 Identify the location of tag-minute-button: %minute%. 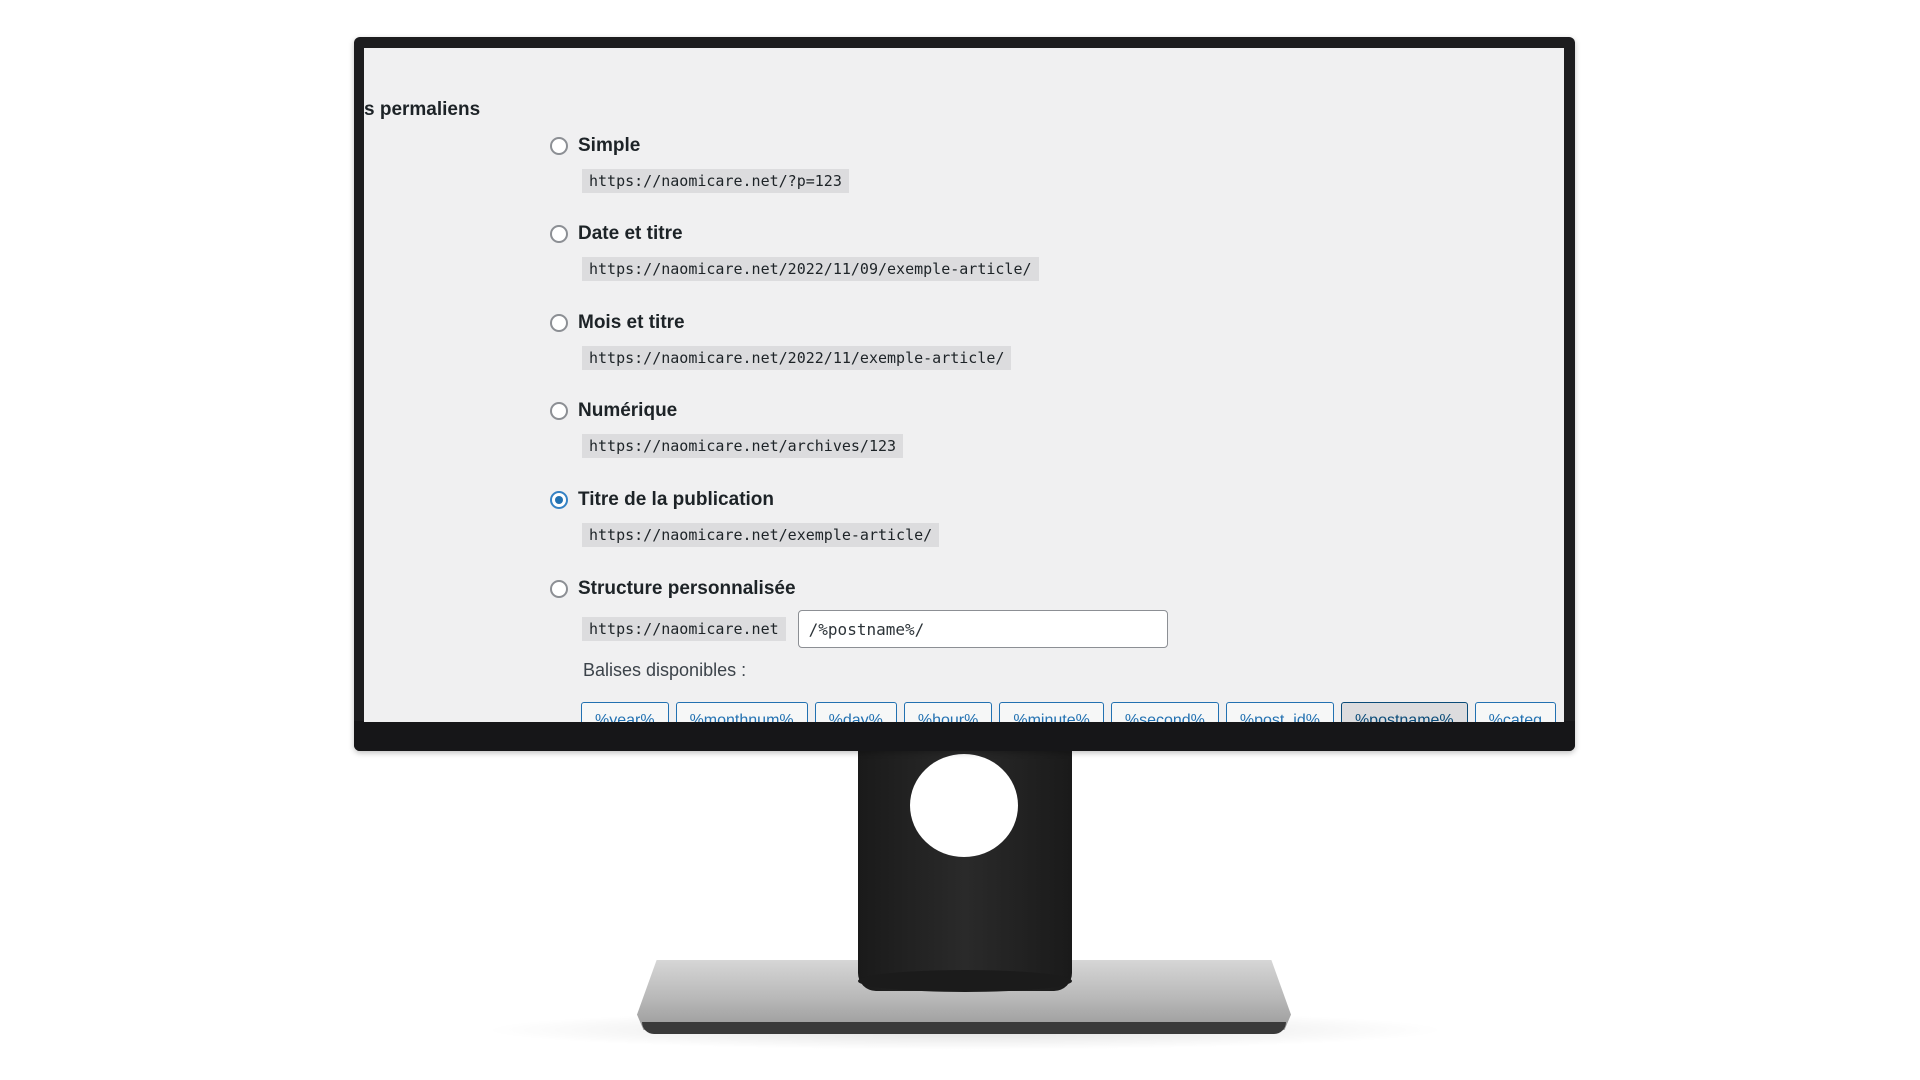
(1051, 712).